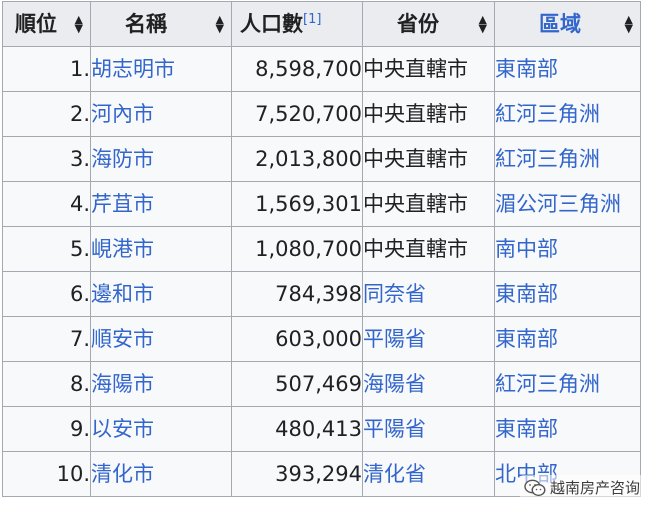 Image resolution: width=656 pixels, height=514 pixels. What do you see at coordinates (79, 248) in the screenshot?
I see `rank-cell: 5.` at bounding box center [79, 248].